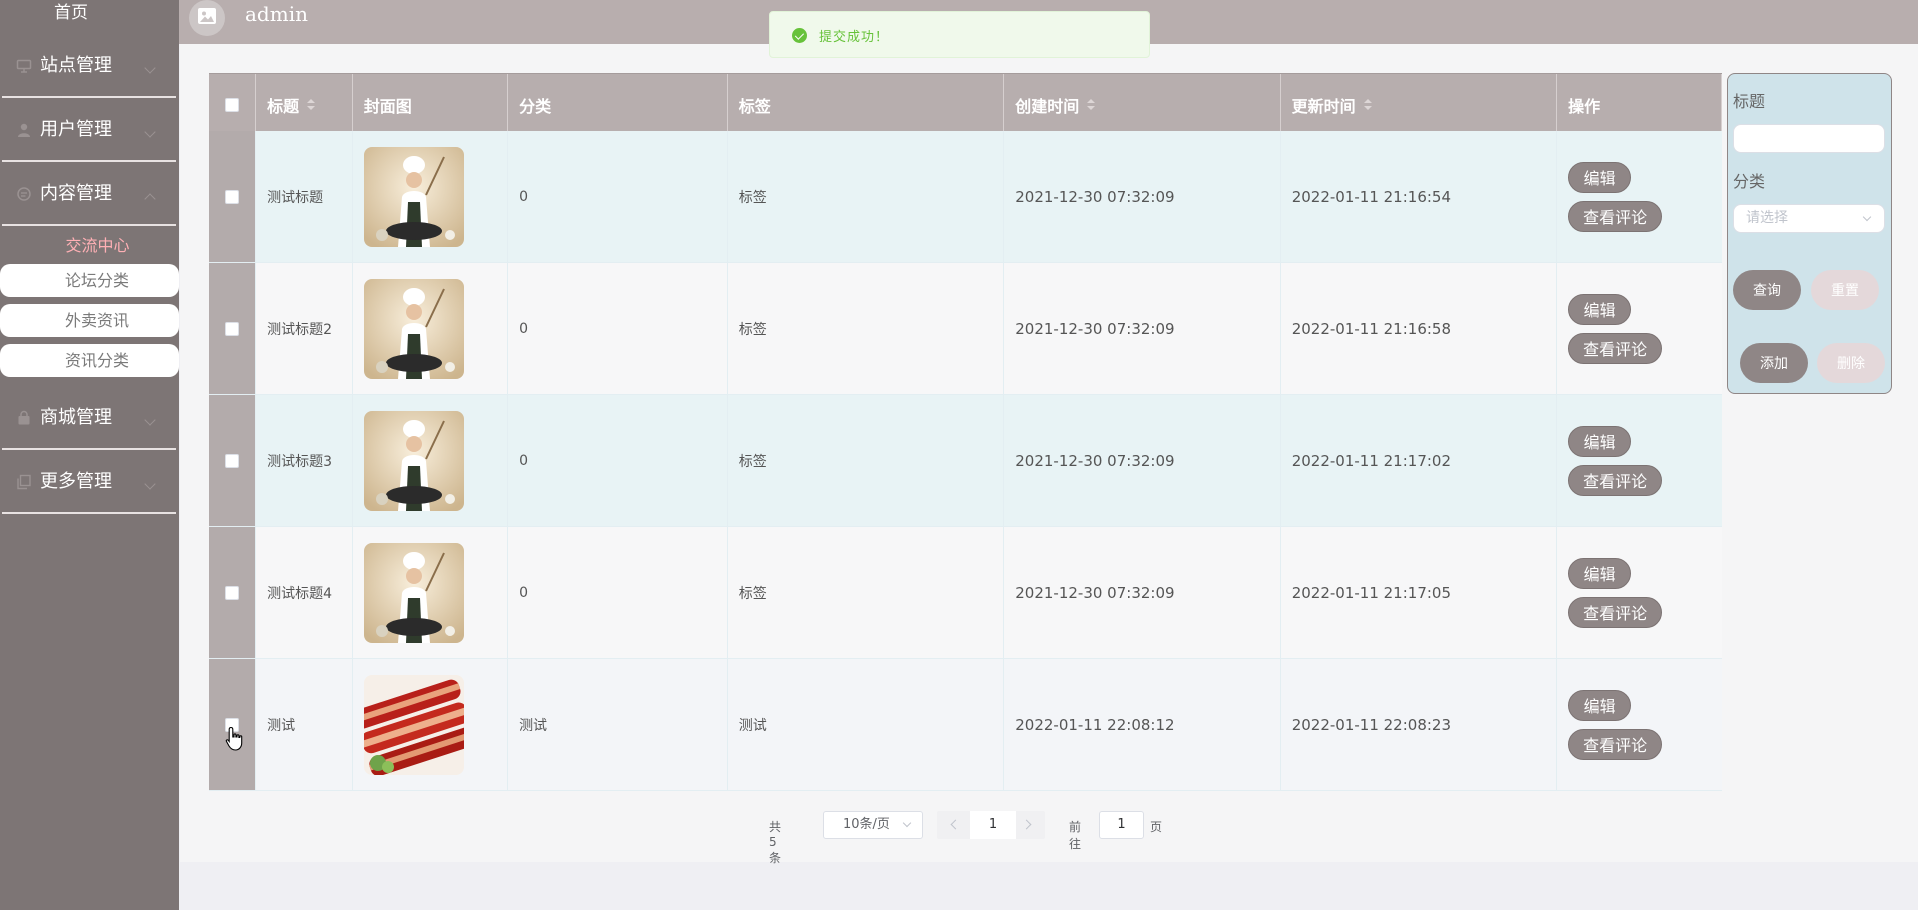 Image resolution: width=1918 pixels, height=910 pixels. Describe the element at coordinates (1809, 218) in the screenshot. I see `category-filter-select: 请选择` at that location.